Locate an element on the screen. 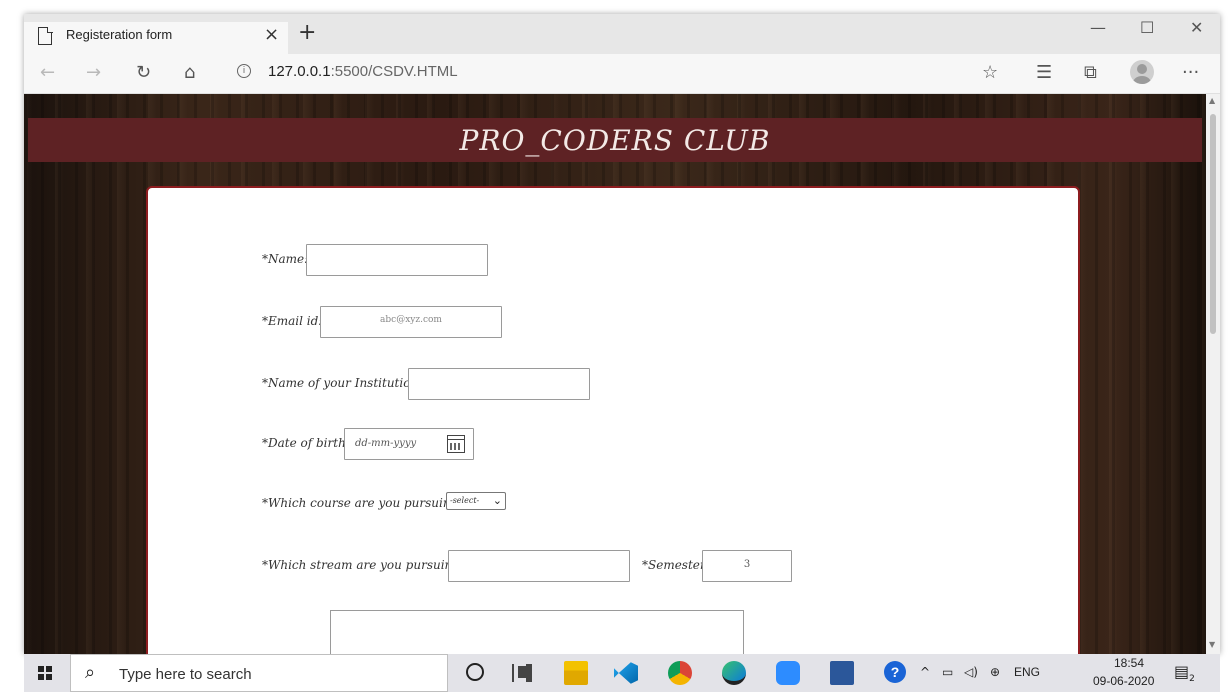 This screenshot has width=1232, height=700. url-host: 127.0.0.1 is located at coordinates (299, 71).